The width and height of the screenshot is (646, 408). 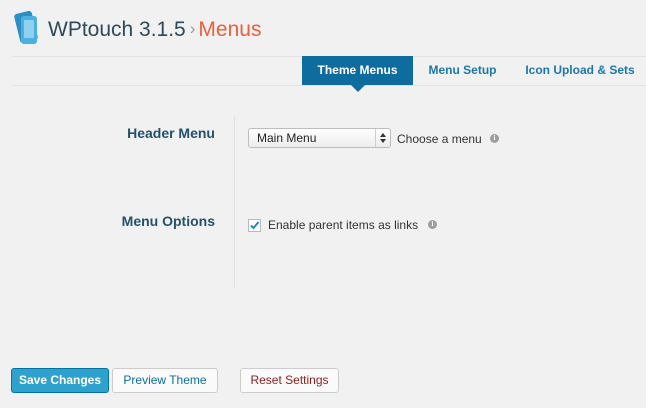 I want to click on tabs-divider, so click(x=329, y=85).